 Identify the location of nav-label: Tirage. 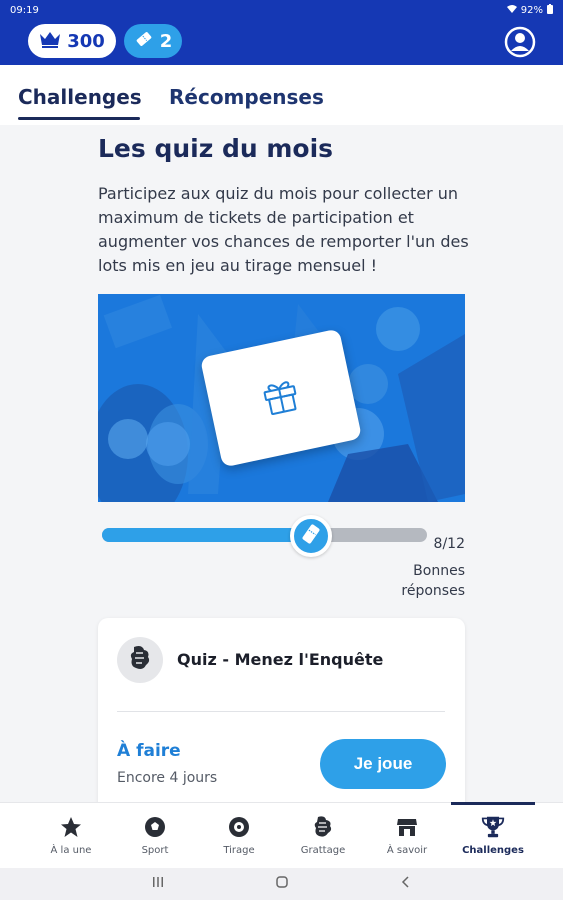
(239, 850).